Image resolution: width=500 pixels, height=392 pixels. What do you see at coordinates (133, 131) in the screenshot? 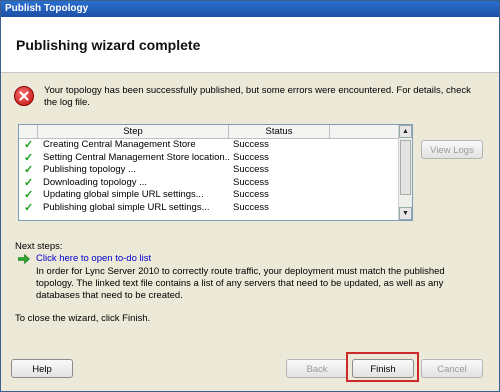
I see `column-header-step: Step` at bounding box center [133, 131].